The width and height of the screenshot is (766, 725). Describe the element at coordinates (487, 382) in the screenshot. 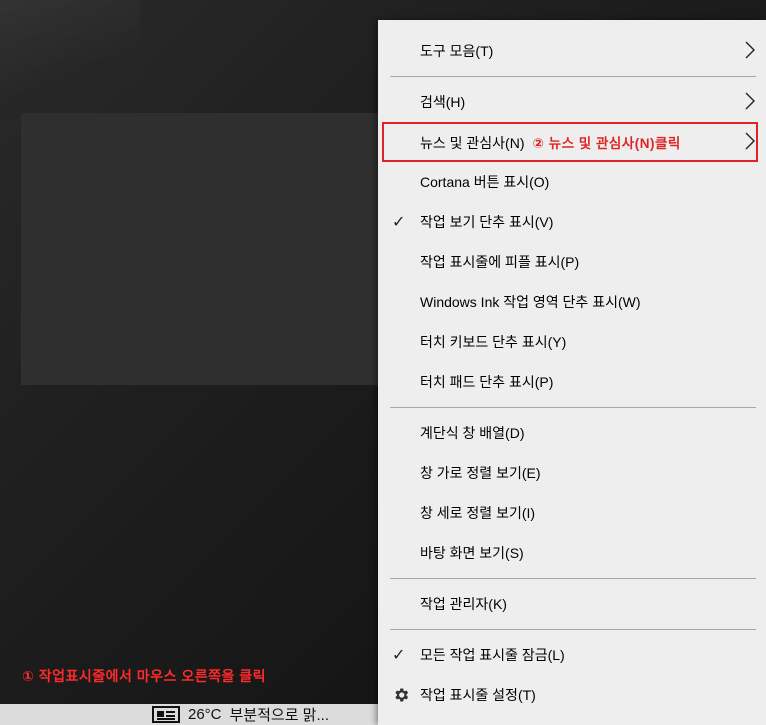

I see `menu-item-label: 터치 패드 단추 표시(P)` at that location.